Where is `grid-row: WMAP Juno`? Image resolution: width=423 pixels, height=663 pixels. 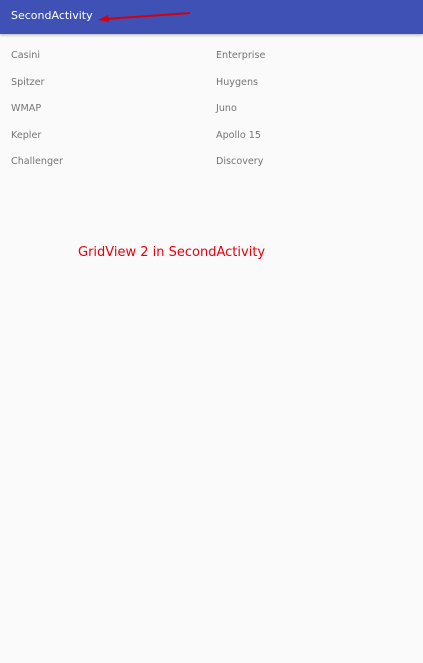
grid-row: WMAP Juno is located at coordinates (211, 109).